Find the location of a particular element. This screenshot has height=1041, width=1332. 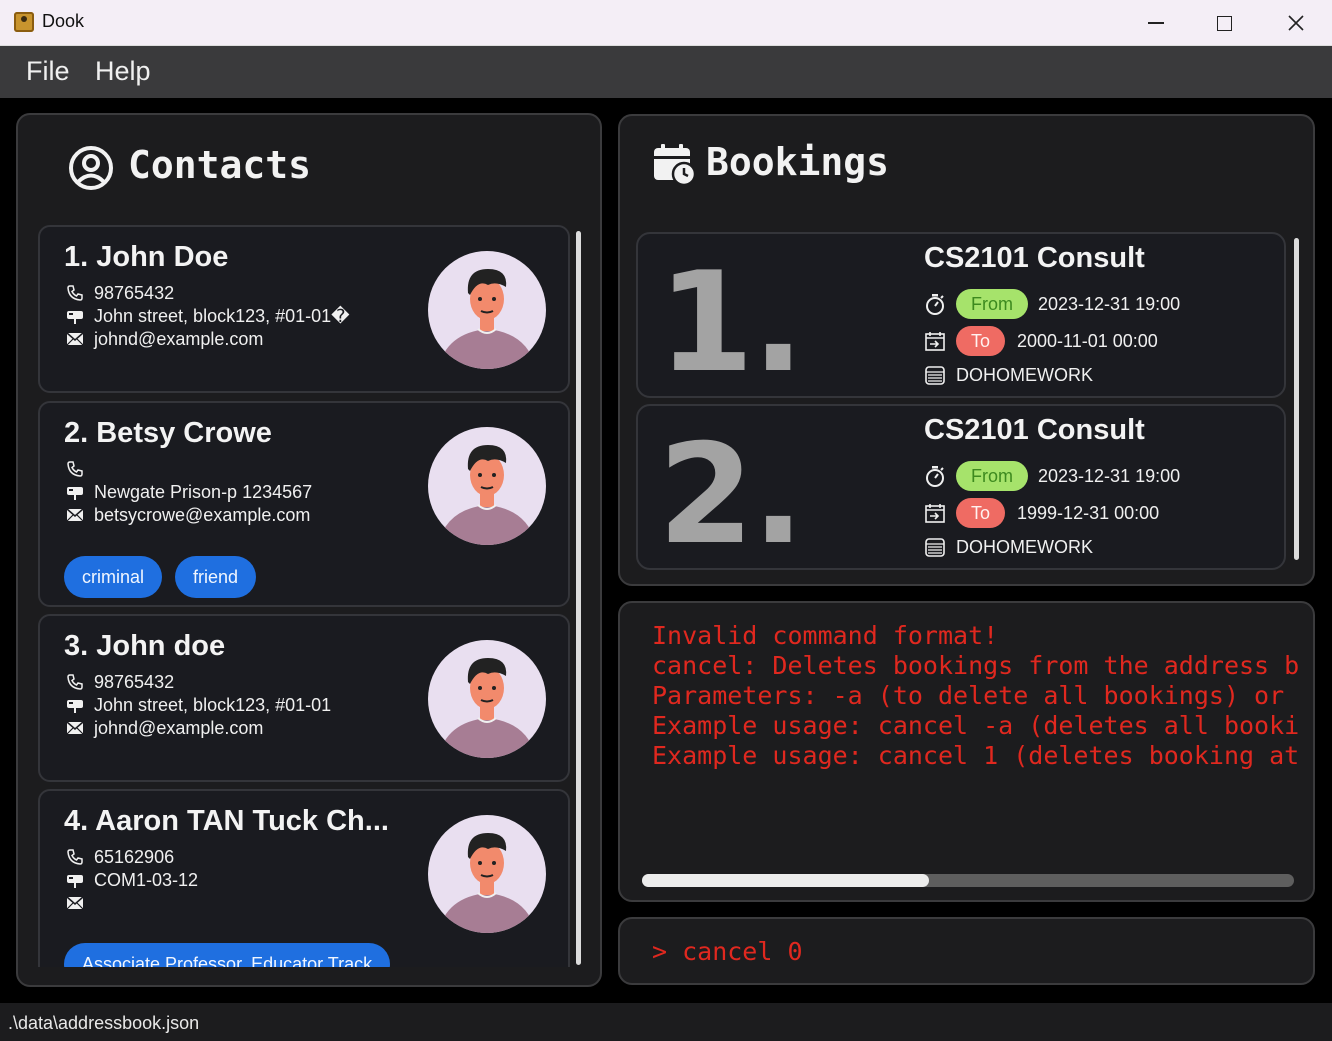

contact-name: 1. John Doe is located at coordinates (146, 257).